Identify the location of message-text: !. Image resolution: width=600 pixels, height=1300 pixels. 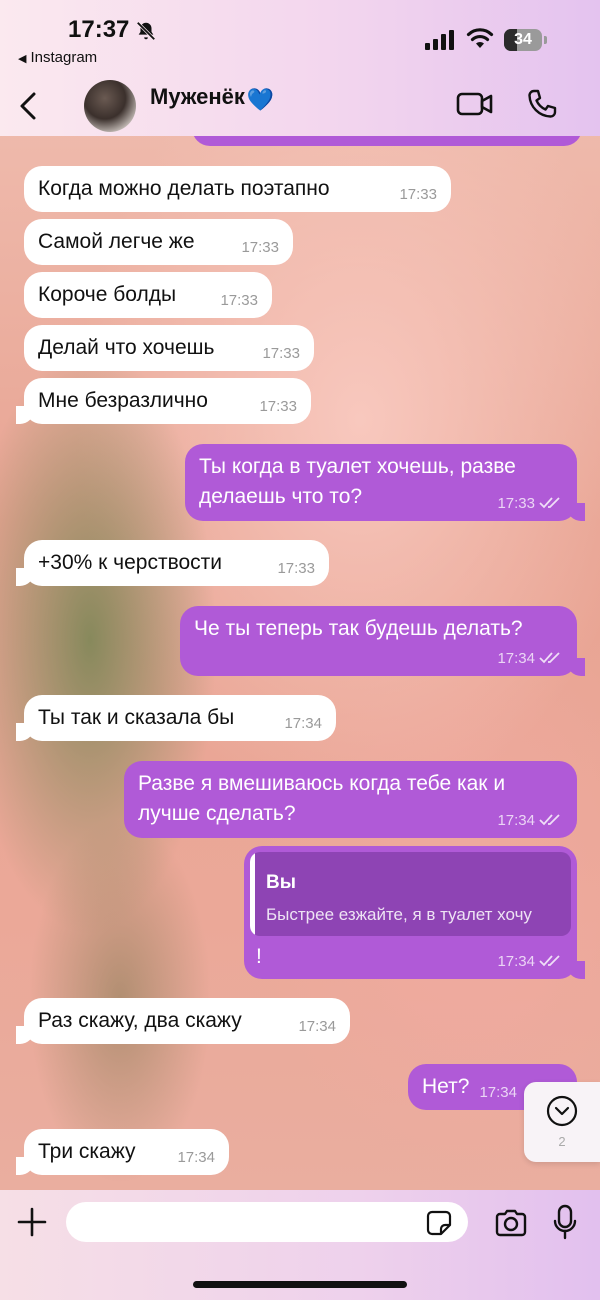
(259, 956).